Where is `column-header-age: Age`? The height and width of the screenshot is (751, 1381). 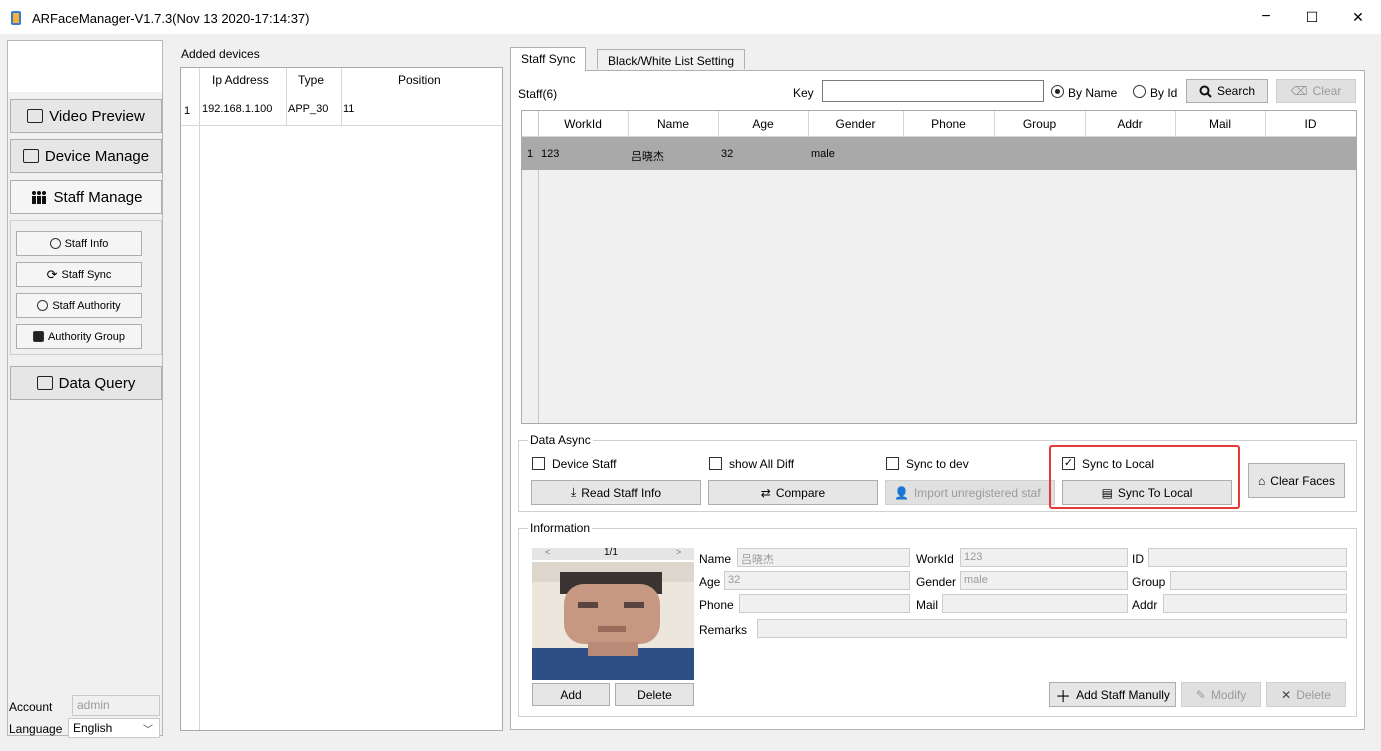
column-header-age: Age is located at coordinates (763, 124).